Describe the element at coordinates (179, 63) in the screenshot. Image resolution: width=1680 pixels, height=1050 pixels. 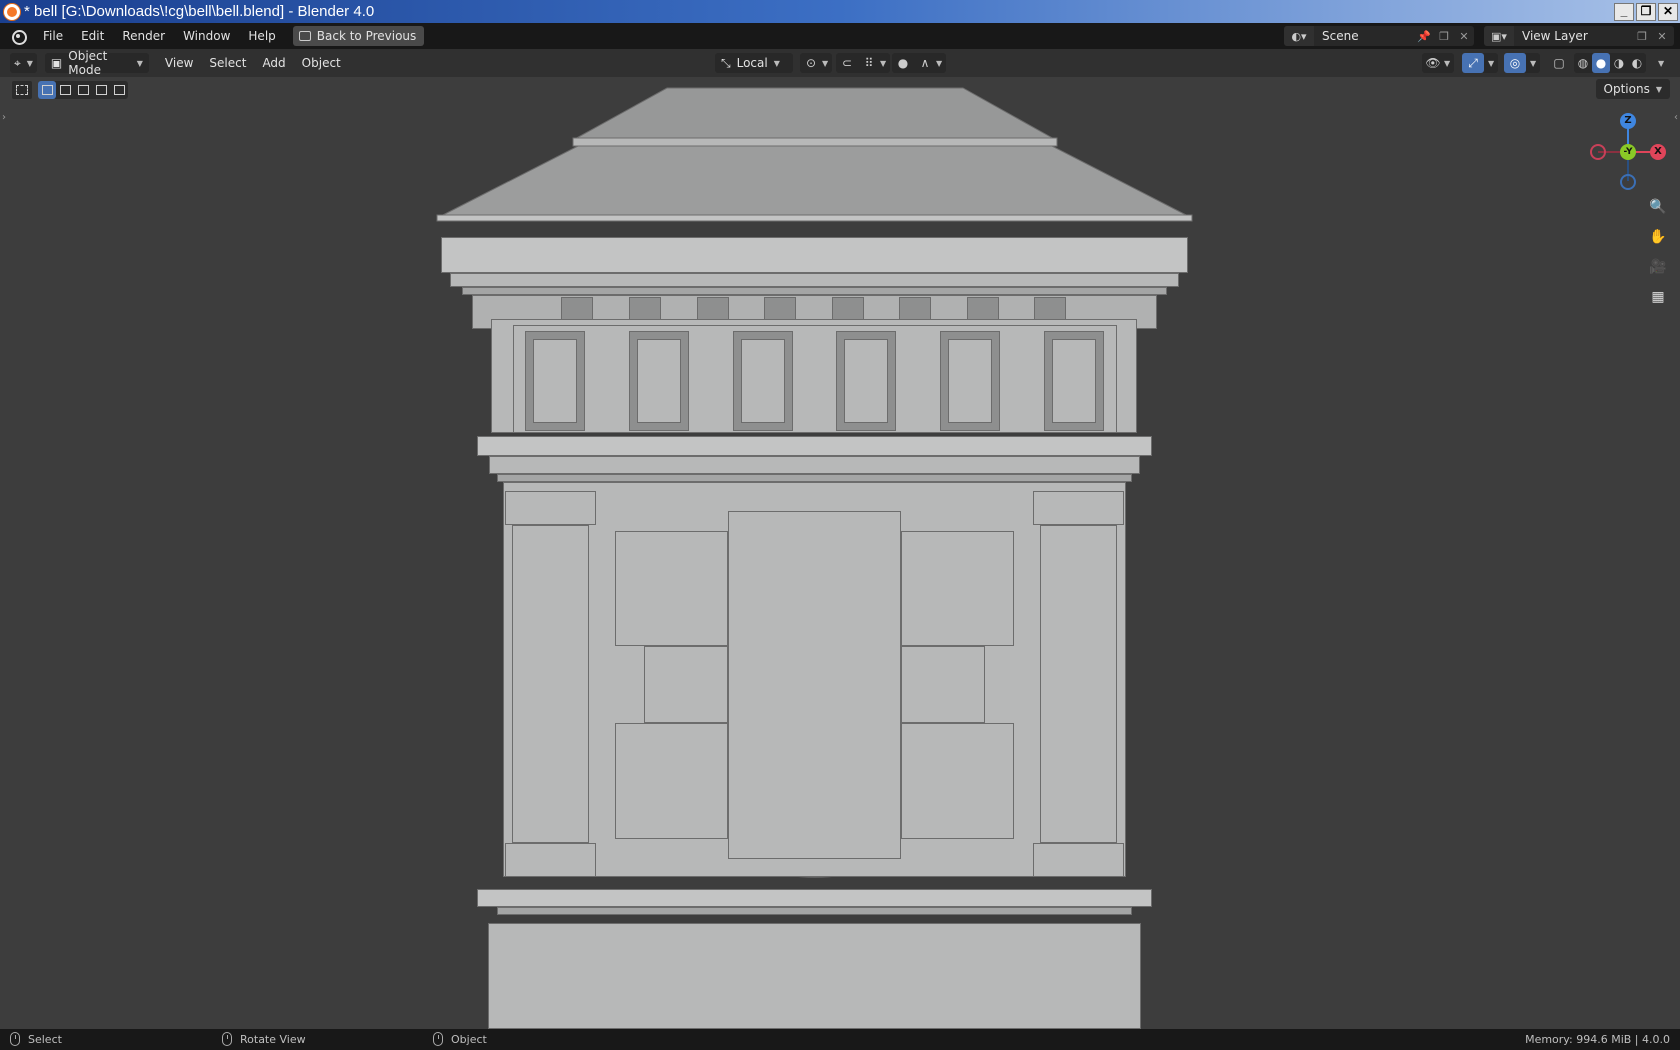
I see `view-menu: View` at that location.